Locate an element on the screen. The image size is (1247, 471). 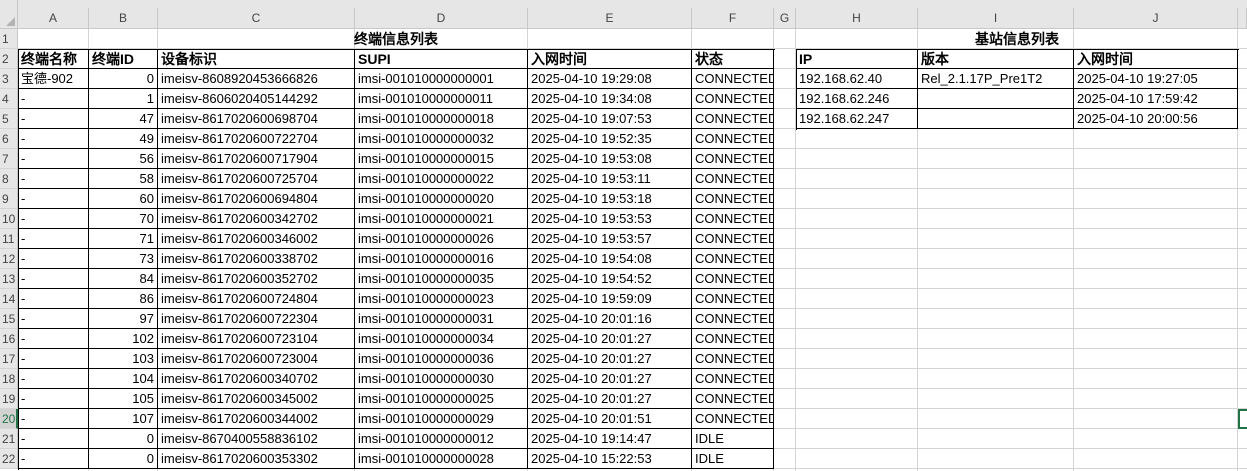
column-header-h: H is located at coordinates (857, 18).